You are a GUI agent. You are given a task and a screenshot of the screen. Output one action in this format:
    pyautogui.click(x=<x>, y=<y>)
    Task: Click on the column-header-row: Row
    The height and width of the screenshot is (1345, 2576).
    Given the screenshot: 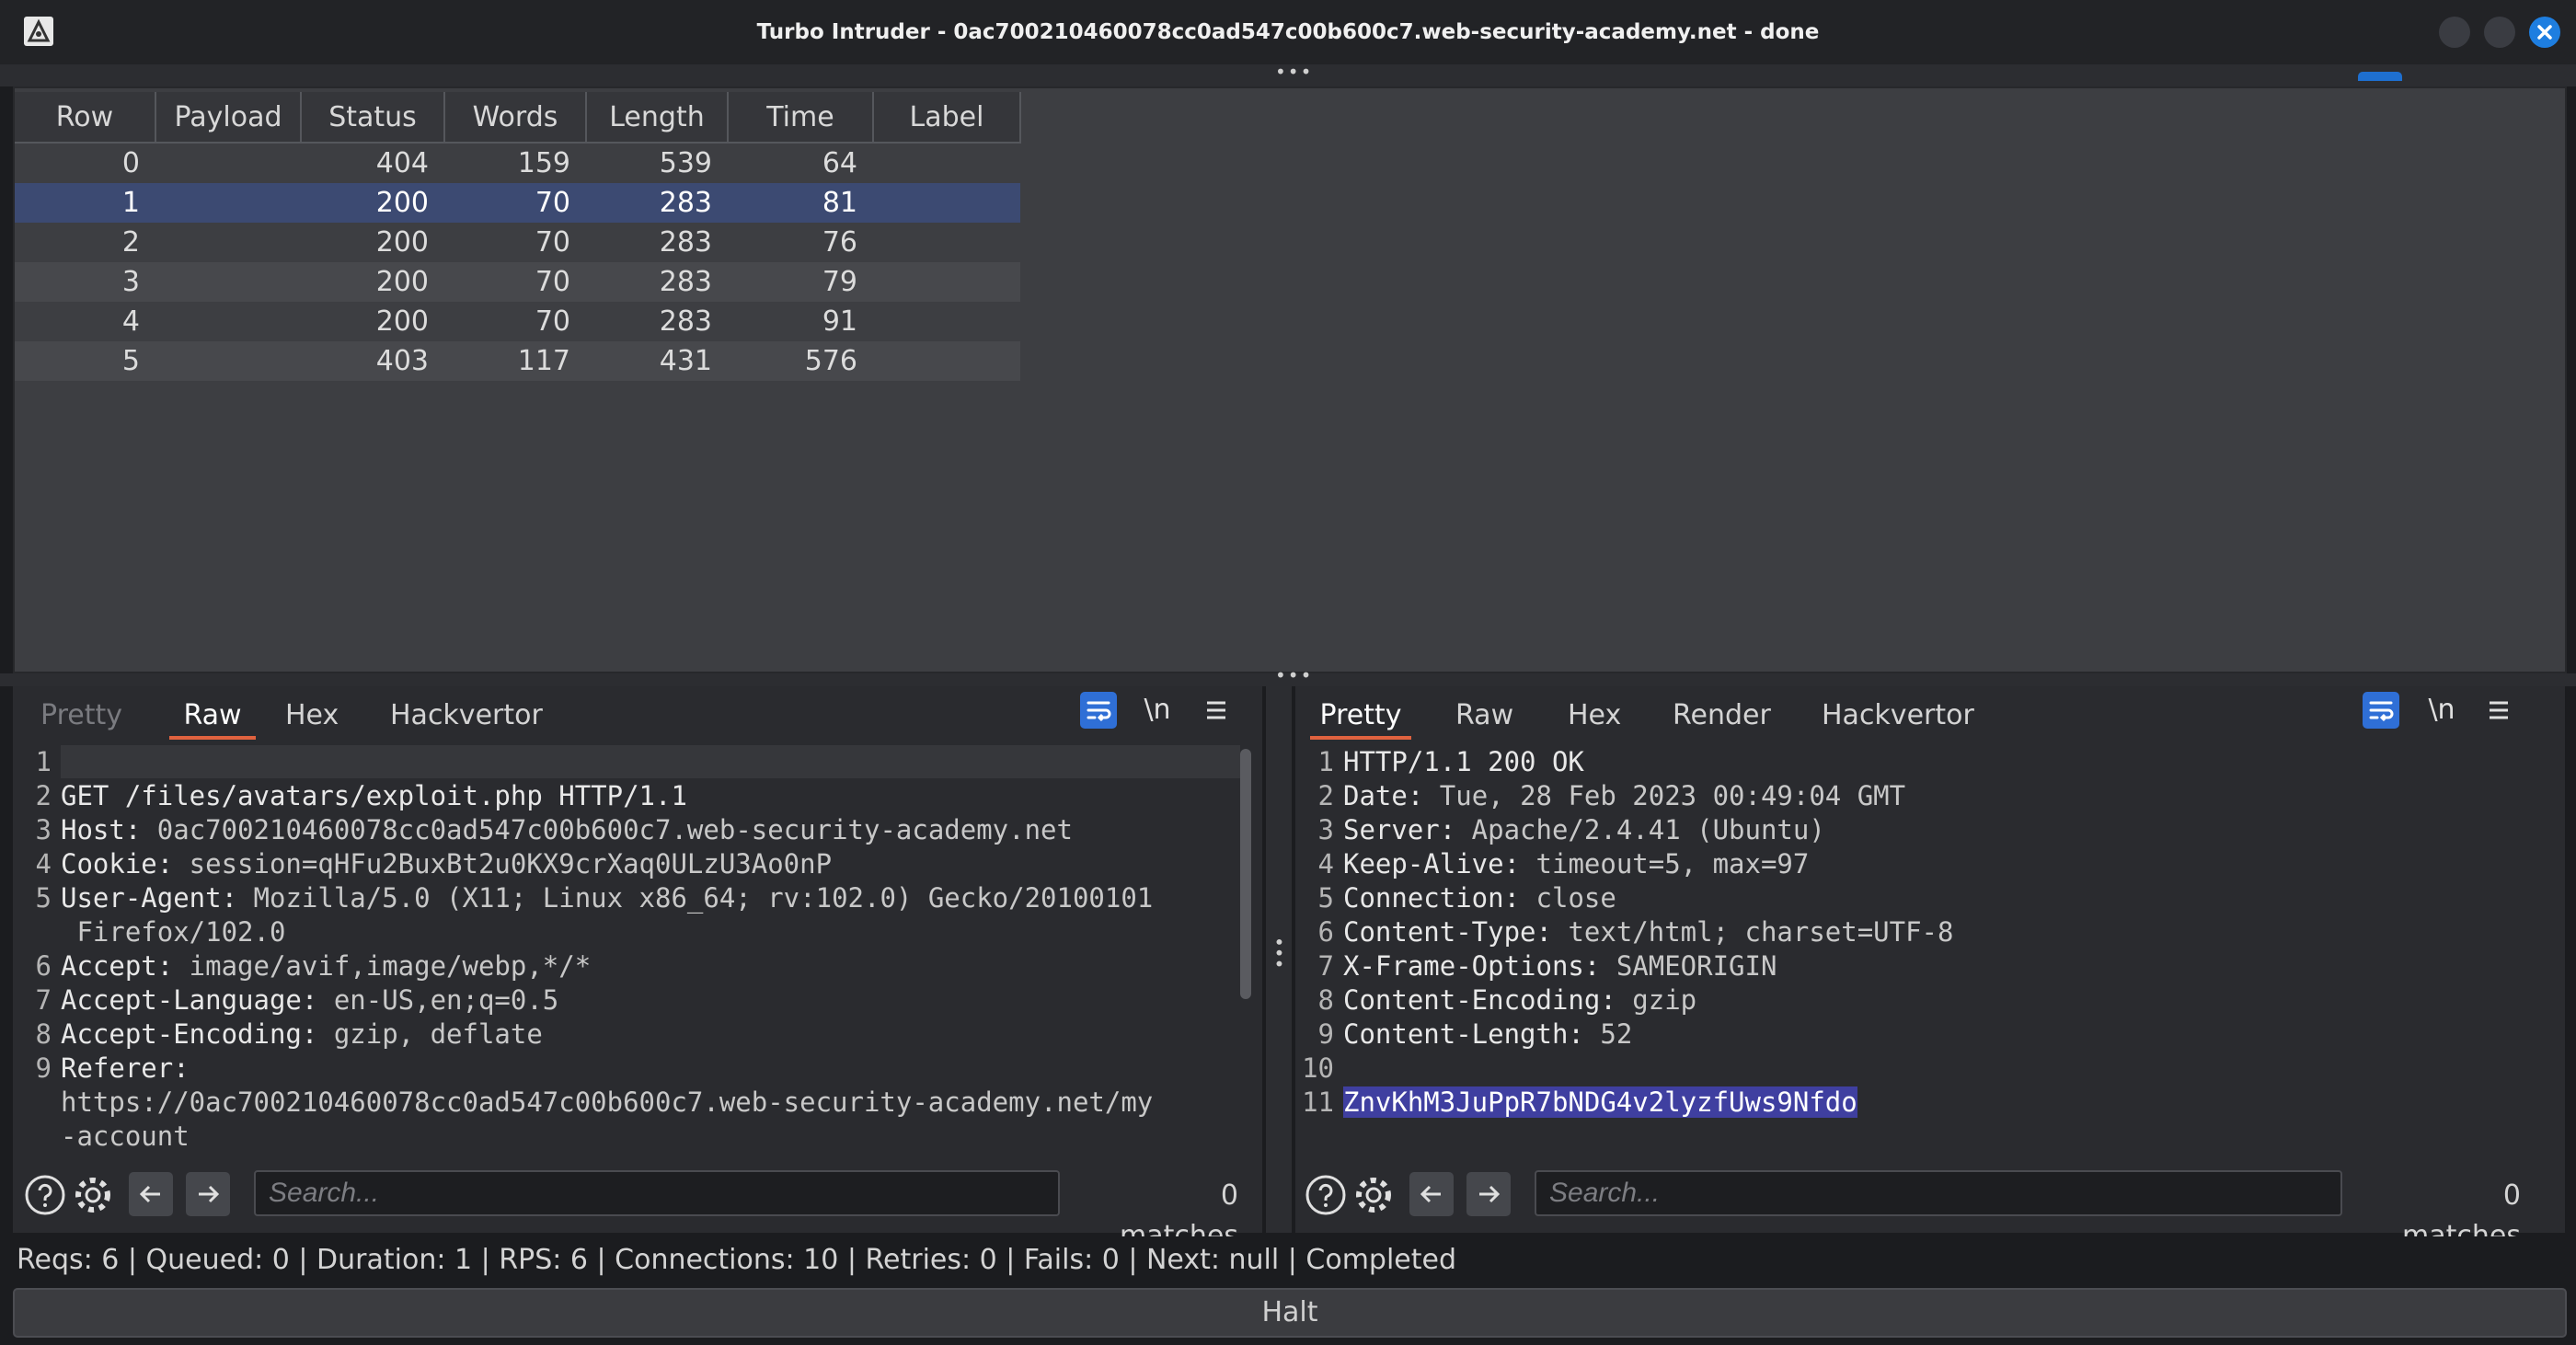 What is the action you would take?
    pyautogui.click(x=85, y=118)
    